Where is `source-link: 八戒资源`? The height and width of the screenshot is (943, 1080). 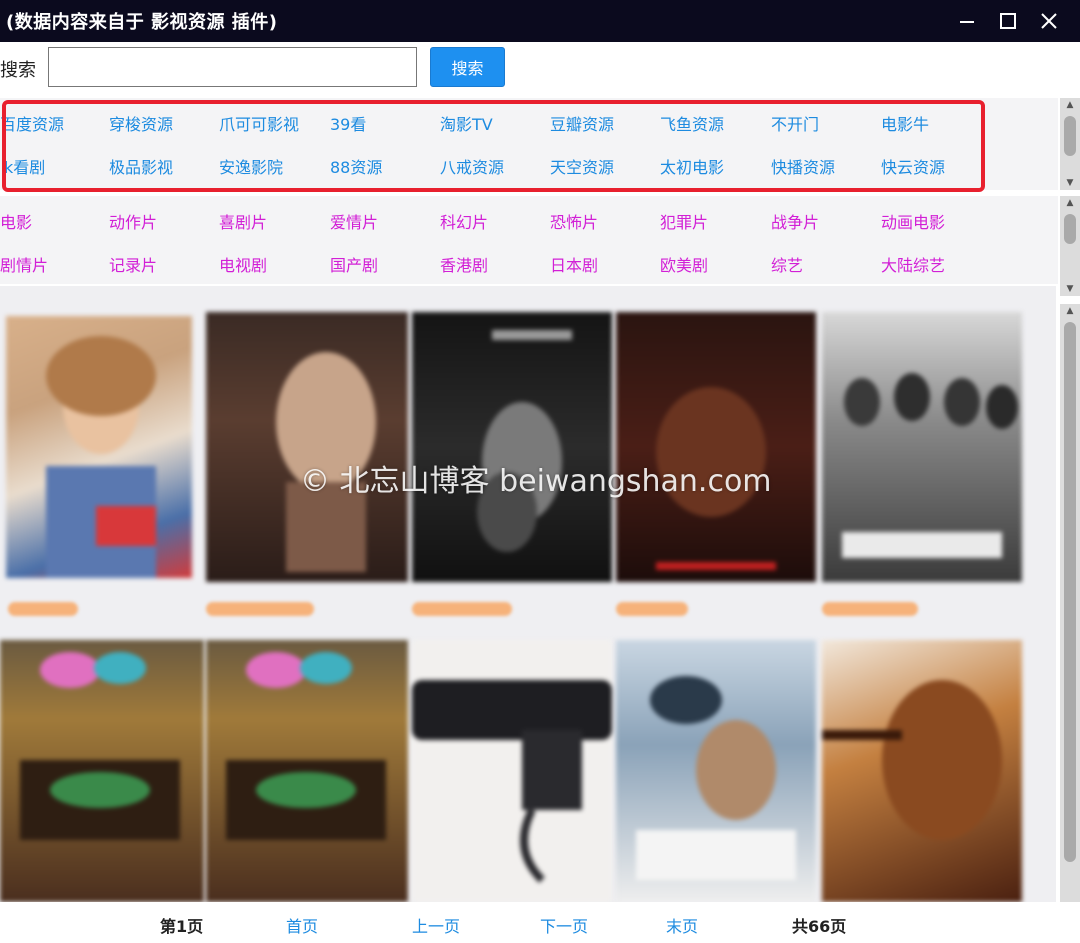 source-link: 八戒资源 is located at coordinates (472, 166).